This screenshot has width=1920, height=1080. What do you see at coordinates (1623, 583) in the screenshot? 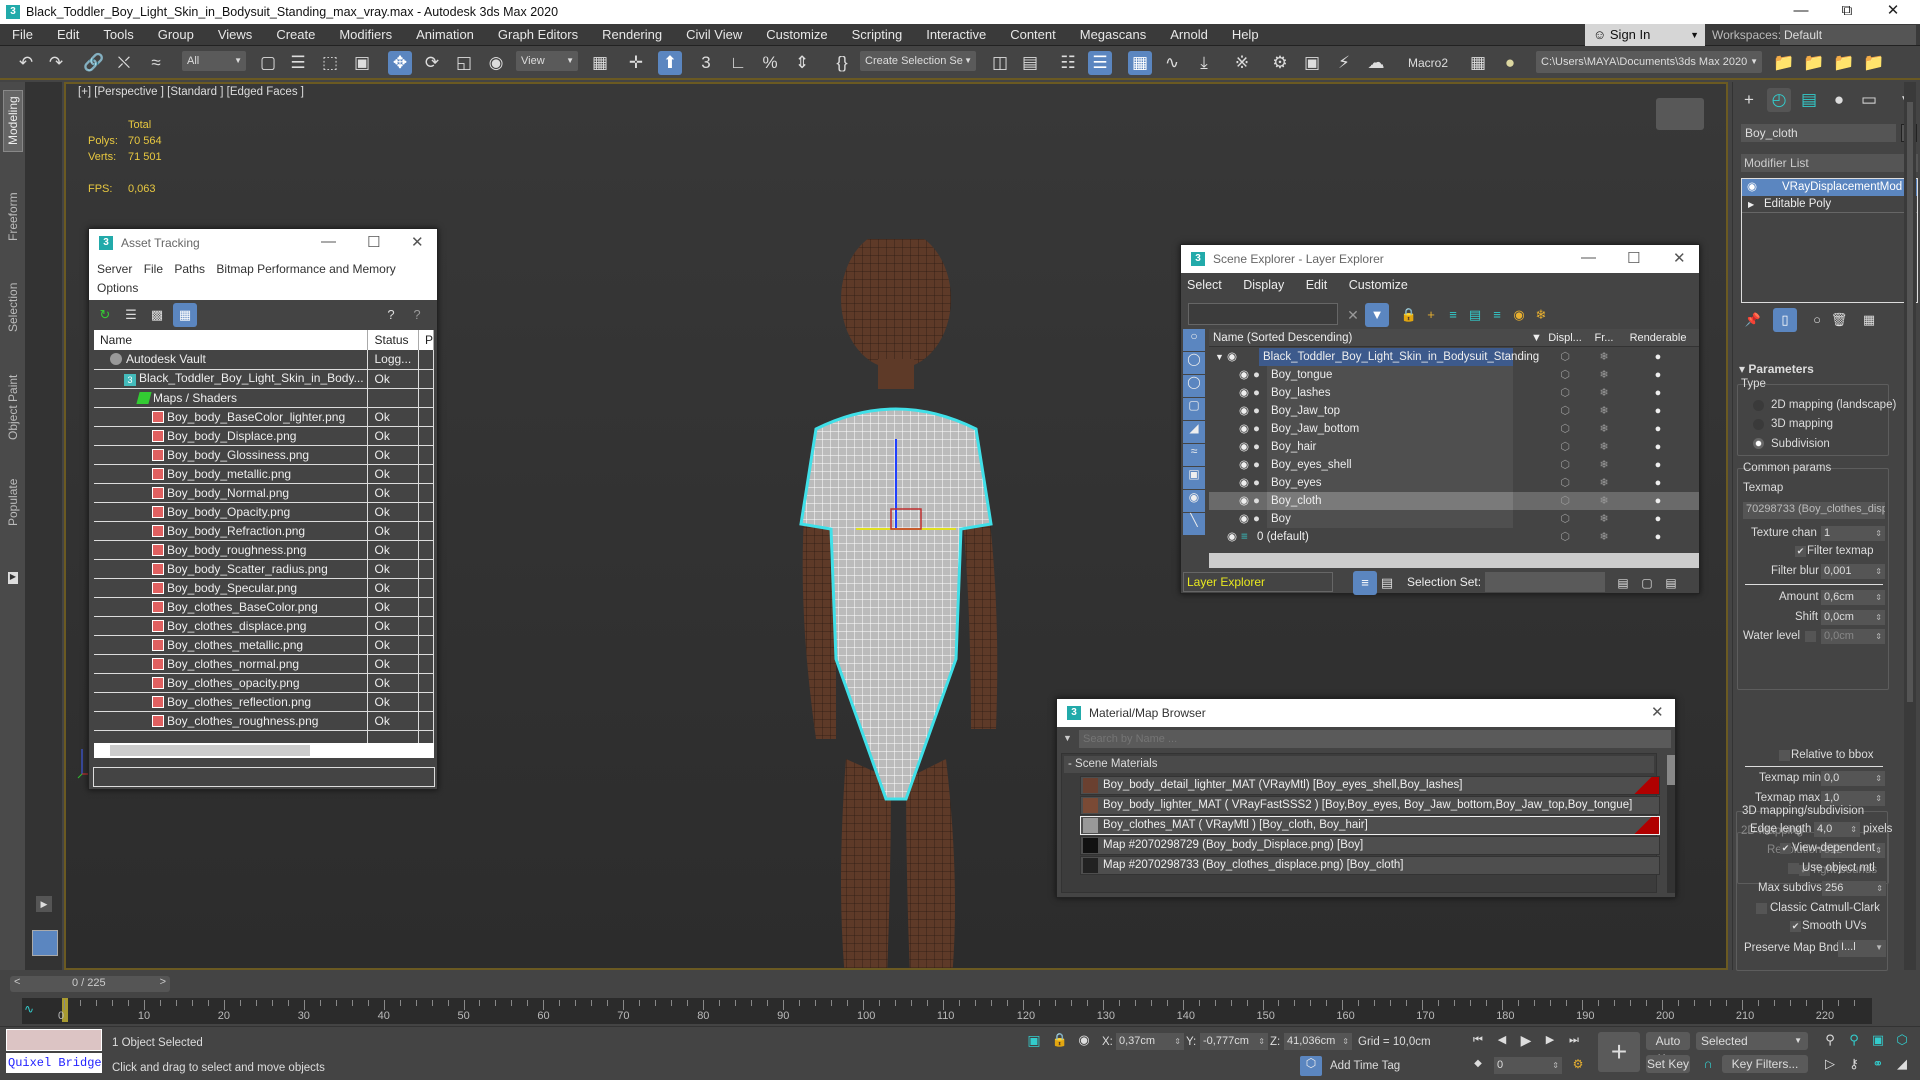
I see `select-all-icon: ▤` at bounding box center [1623, 583].